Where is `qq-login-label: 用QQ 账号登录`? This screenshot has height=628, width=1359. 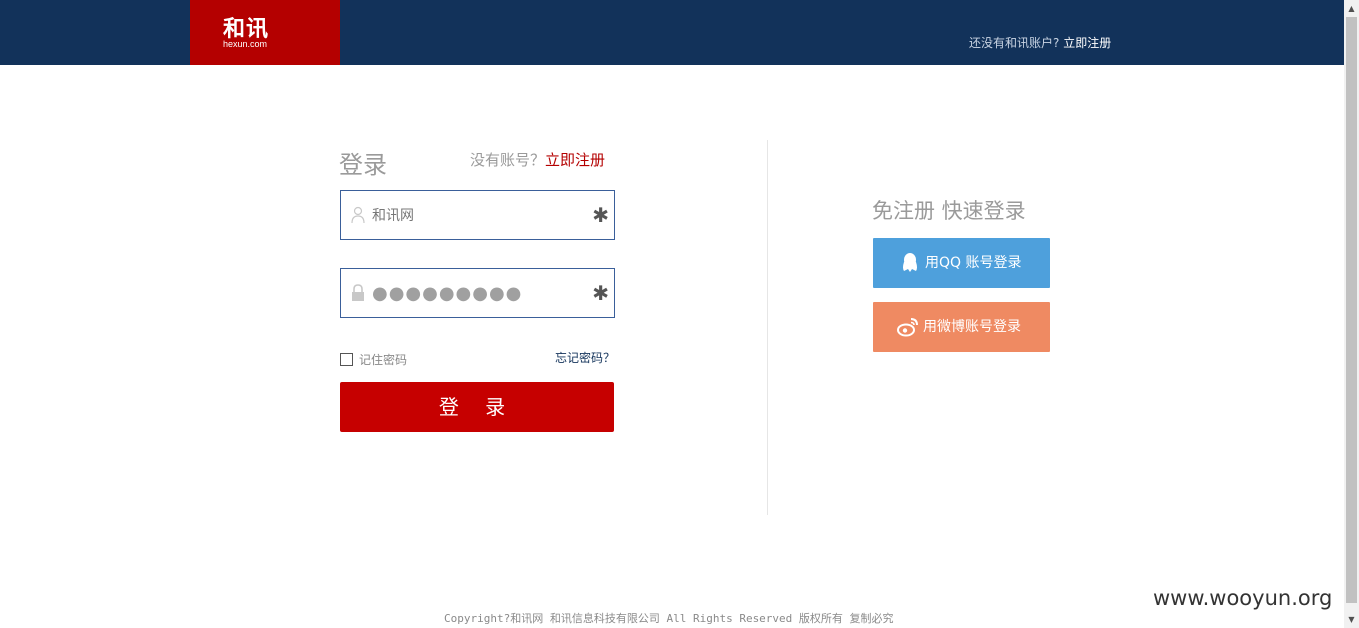
qq-login-label: 用QQ 账号登录 is located at coordinates (973, 263).